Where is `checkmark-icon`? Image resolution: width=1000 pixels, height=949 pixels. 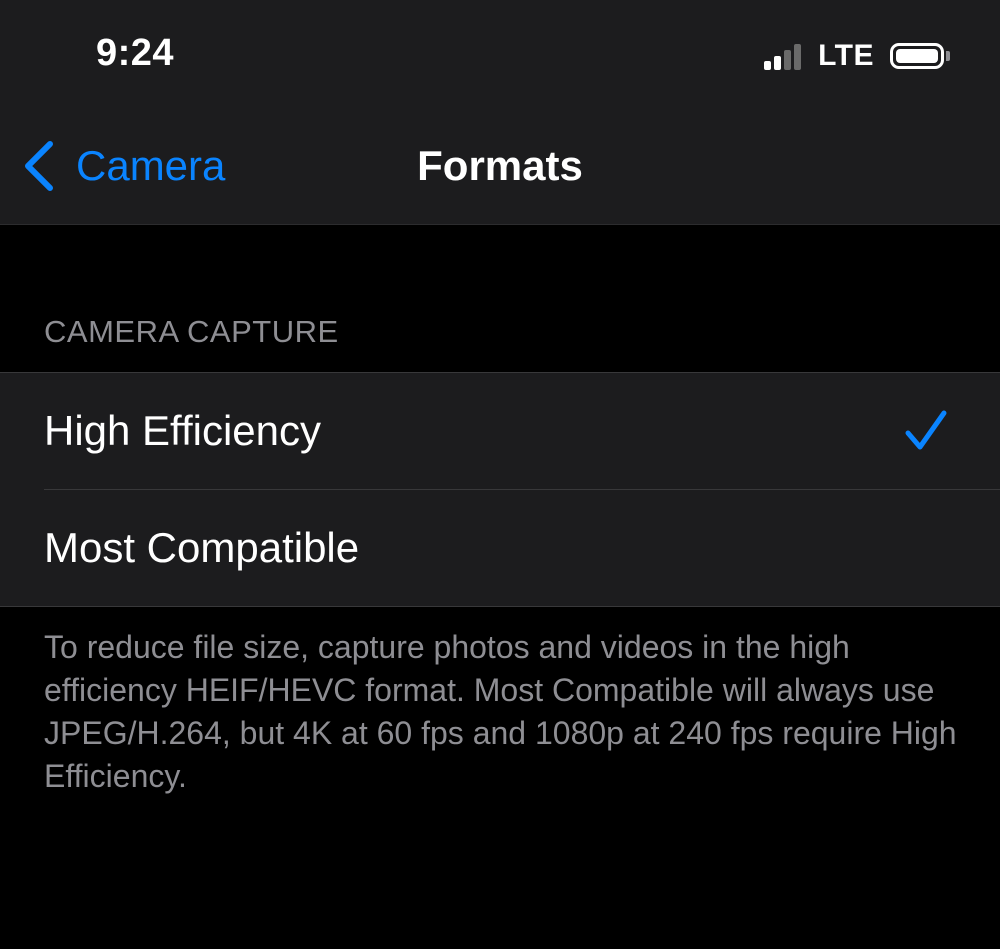 checkmark-icon is located at coordinates (926, 430).